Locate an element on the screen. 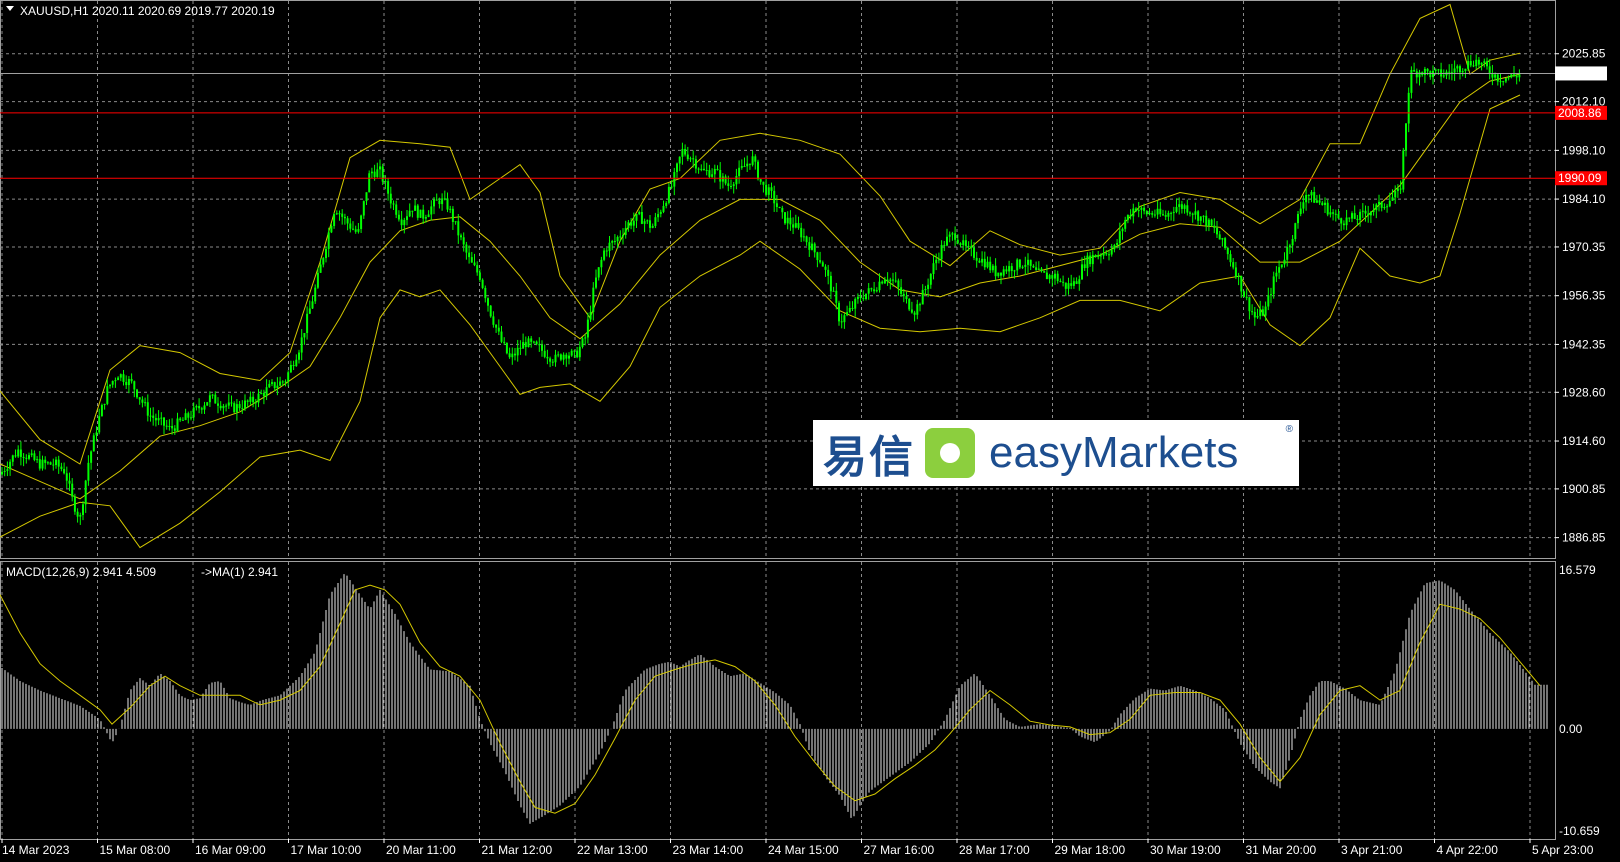 The height and width of the screenshot is (862, 1620). price-tick-label: 1942.35 is located at coordinates (1584, 344).